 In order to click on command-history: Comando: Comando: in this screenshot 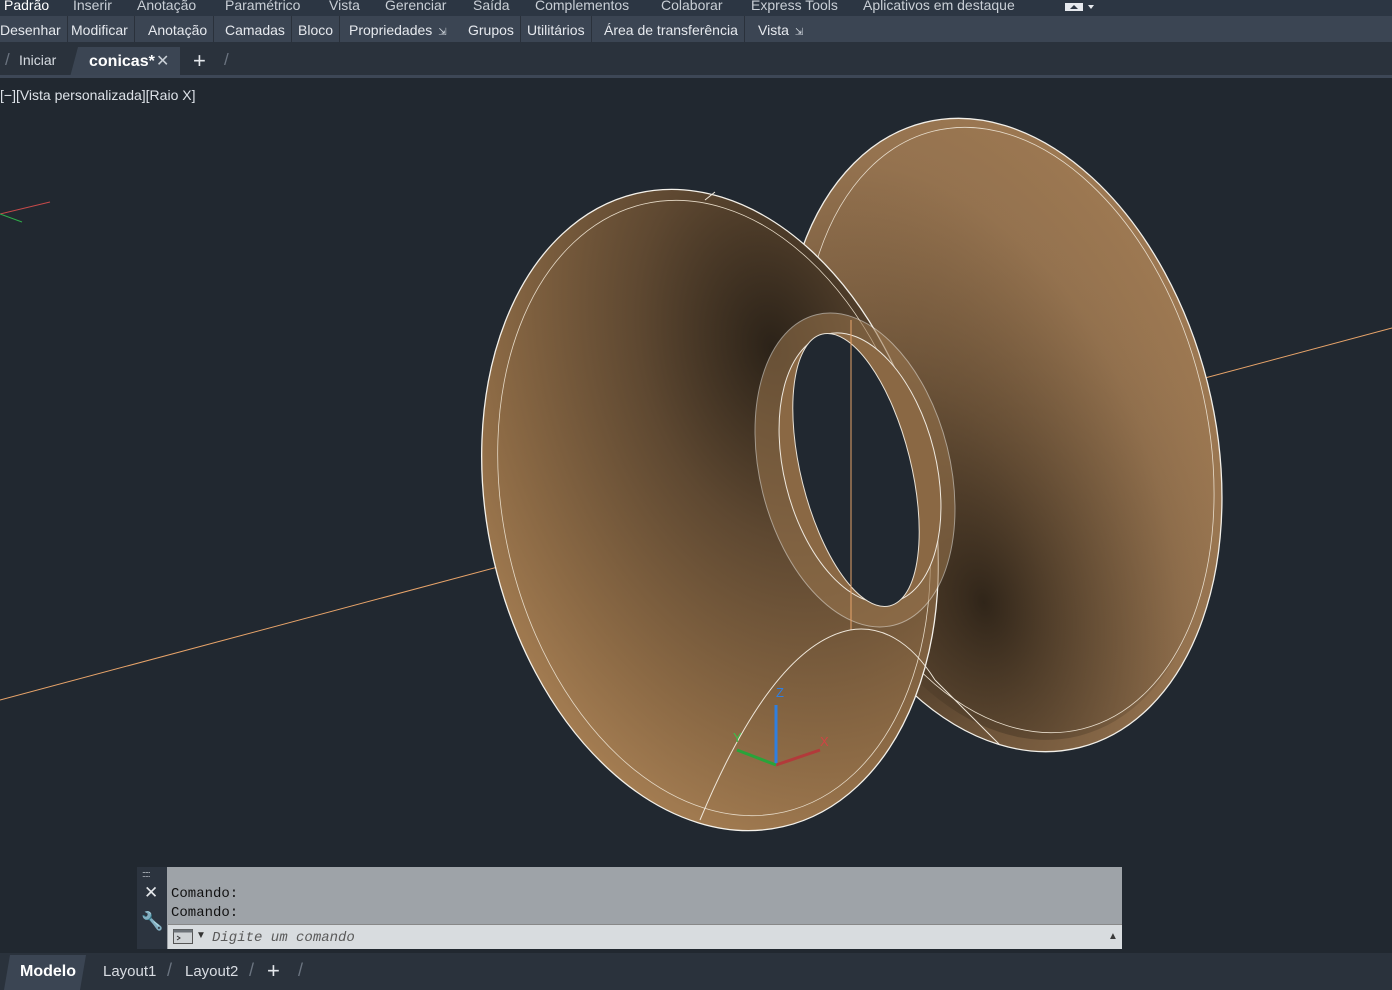, I will do `click(204, 904)`.